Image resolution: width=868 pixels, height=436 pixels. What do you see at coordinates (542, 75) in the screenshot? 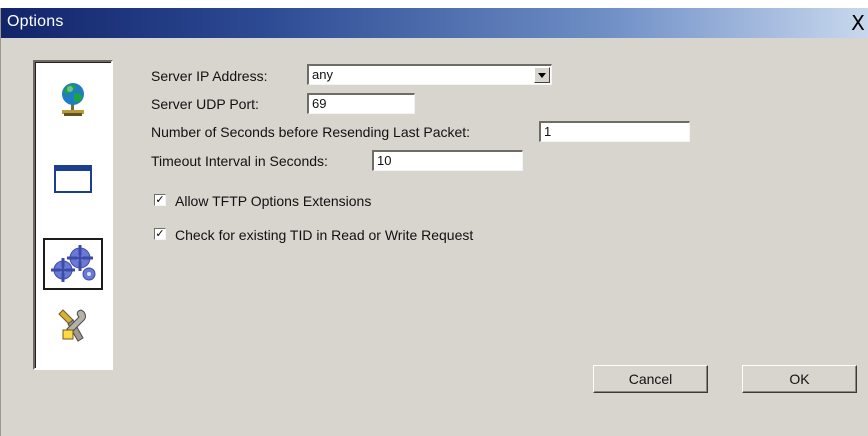
I see `chevron-down-icon` at bounding box center [542, 75].